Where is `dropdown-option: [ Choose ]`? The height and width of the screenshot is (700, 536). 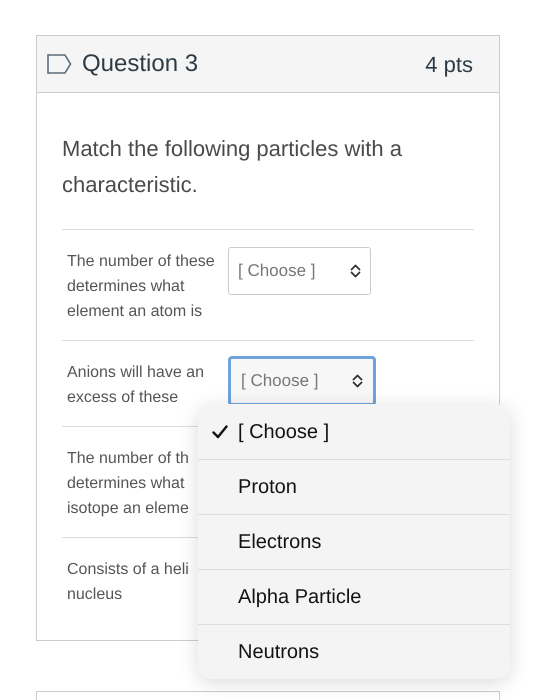
dropdown-option: [ Choose ] is located at coordinates (354, 431).